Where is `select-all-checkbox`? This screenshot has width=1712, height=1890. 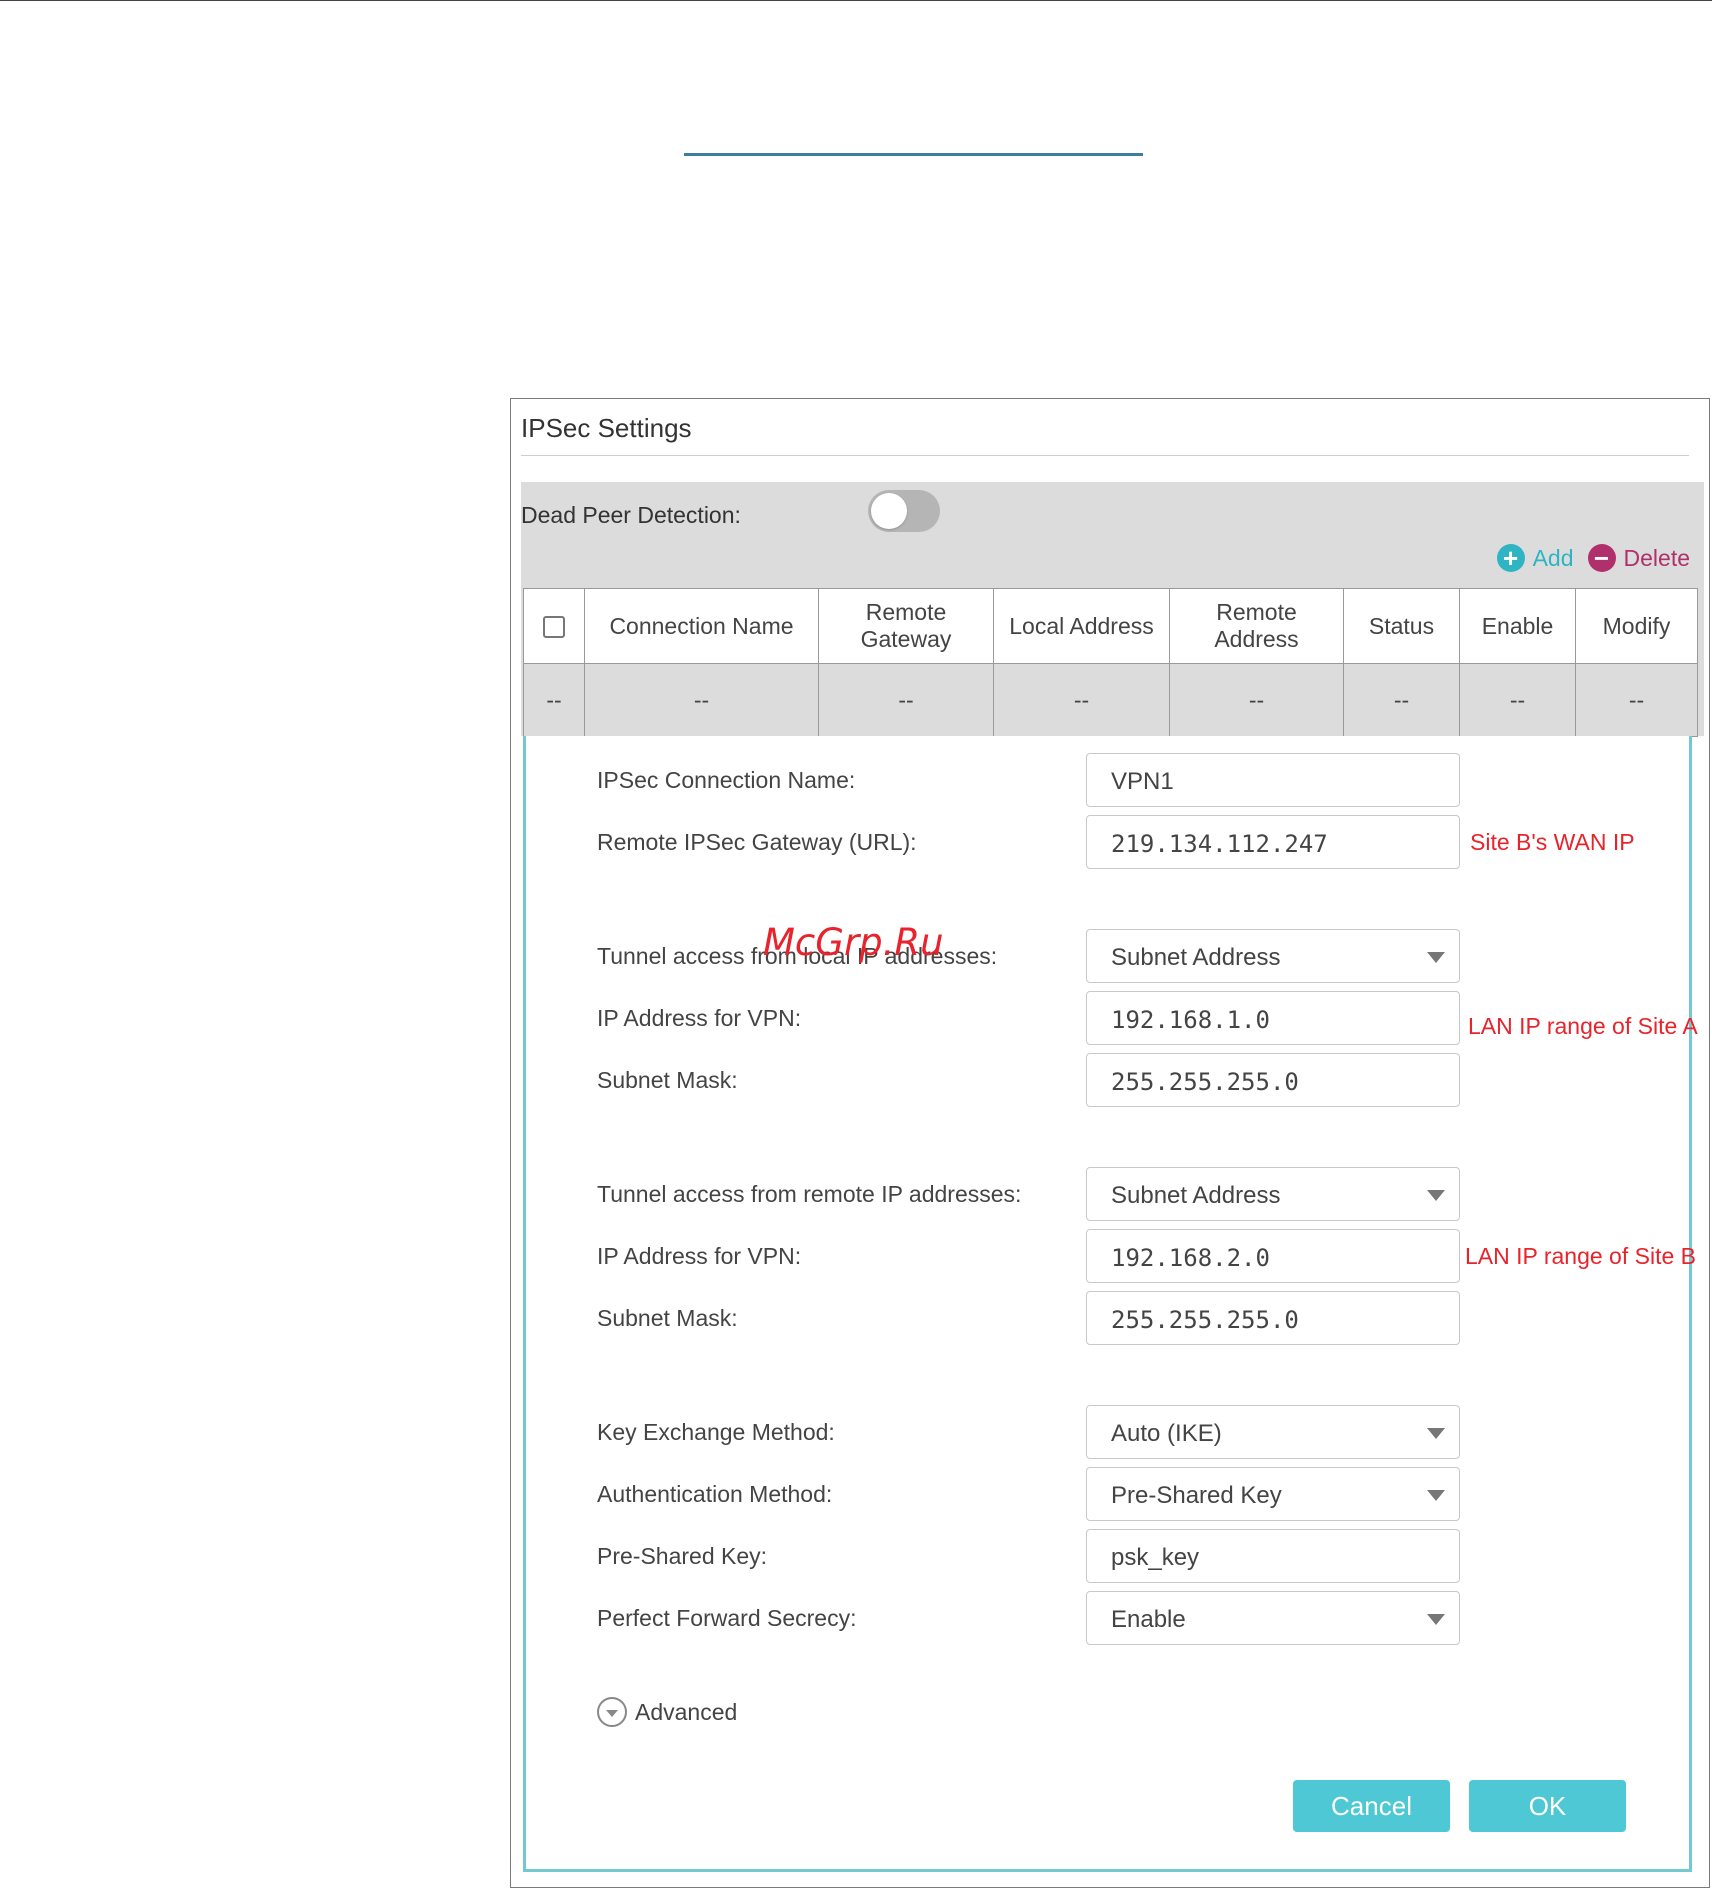 select-all-checkbox is located at coordinates (554, 627).